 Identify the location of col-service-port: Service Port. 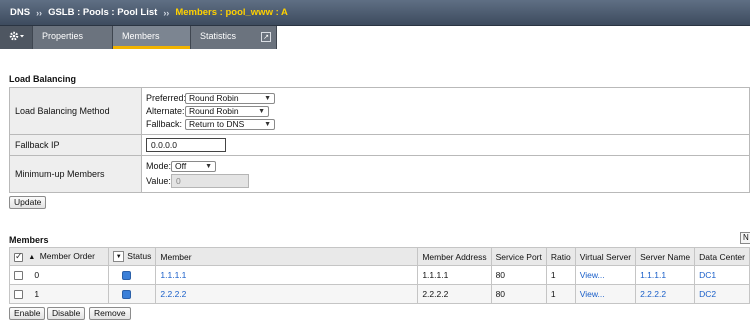
(518, 256).